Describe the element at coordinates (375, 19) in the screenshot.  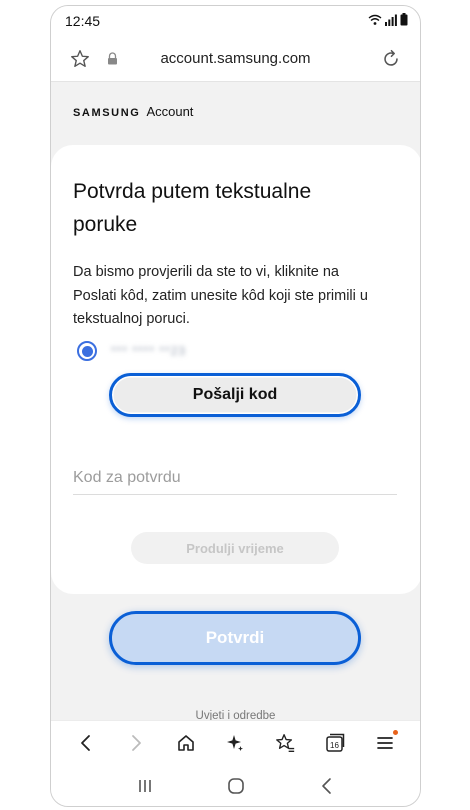
I see `wifi-icon` at that location.